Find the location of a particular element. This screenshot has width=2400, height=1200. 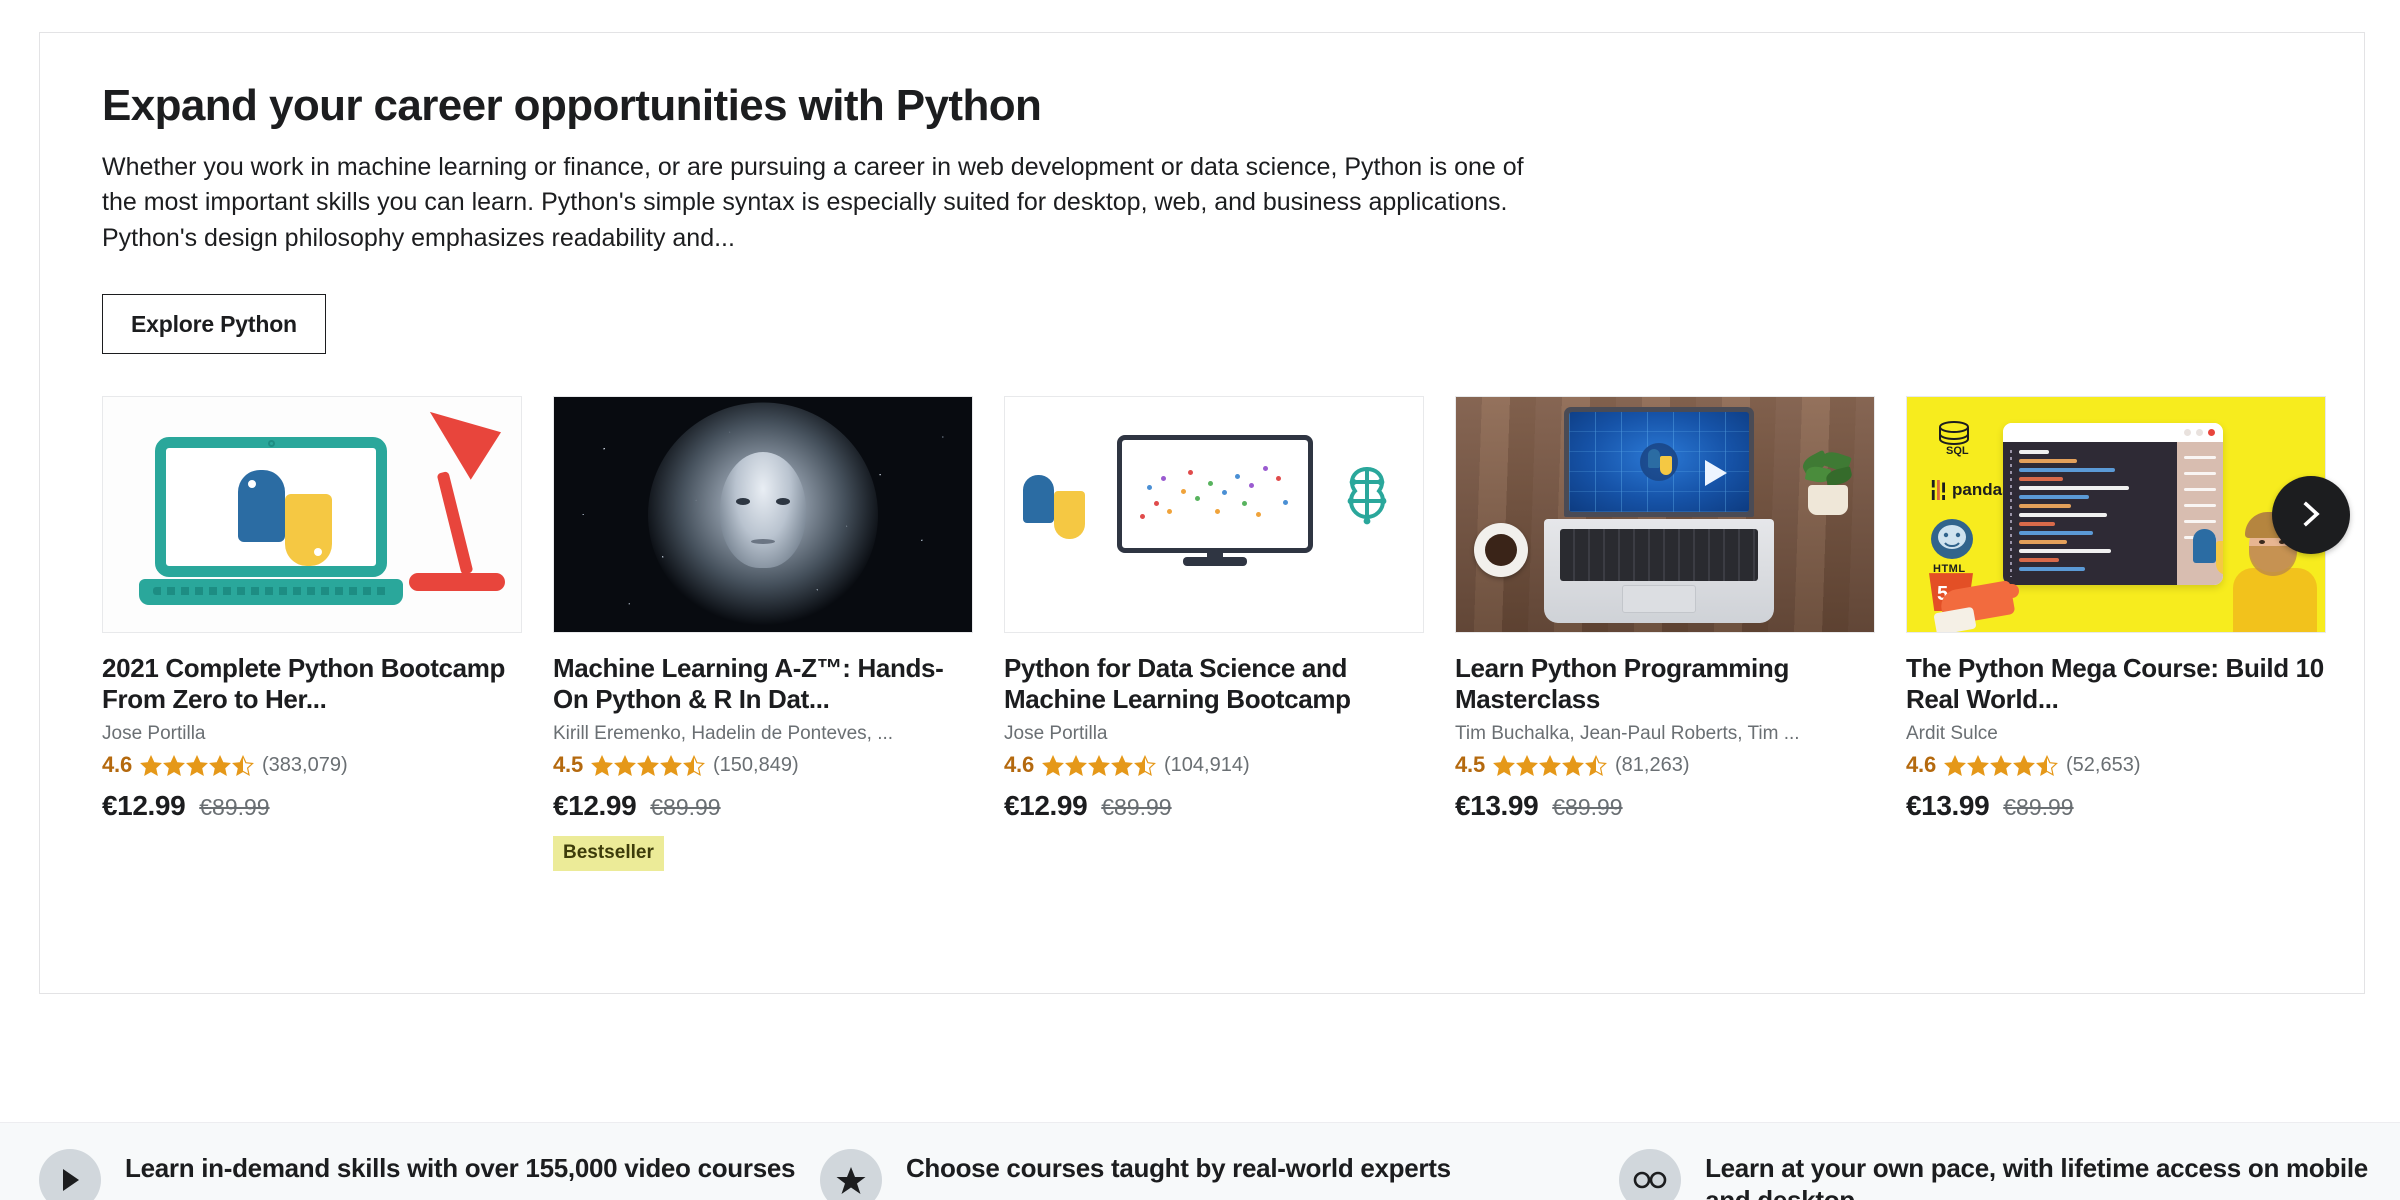

code-editor-window is located at coordinates (2113, 504).